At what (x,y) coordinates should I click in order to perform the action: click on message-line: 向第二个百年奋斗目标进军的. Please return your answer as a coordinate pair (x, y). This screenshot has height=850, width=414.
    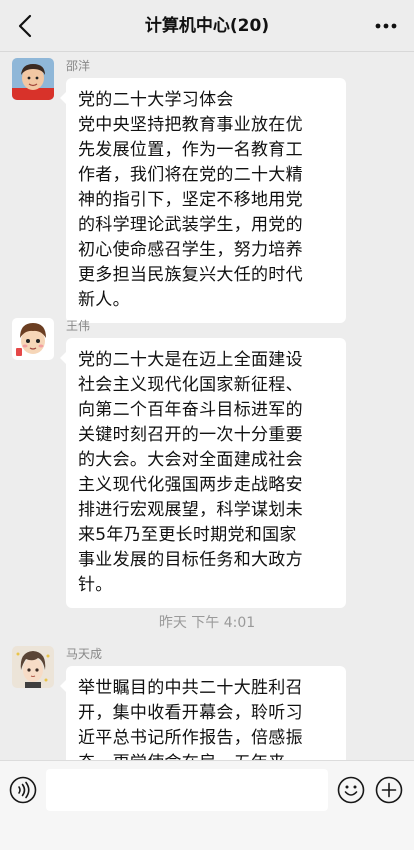
    Looking at the image, I should click on (190, 410).